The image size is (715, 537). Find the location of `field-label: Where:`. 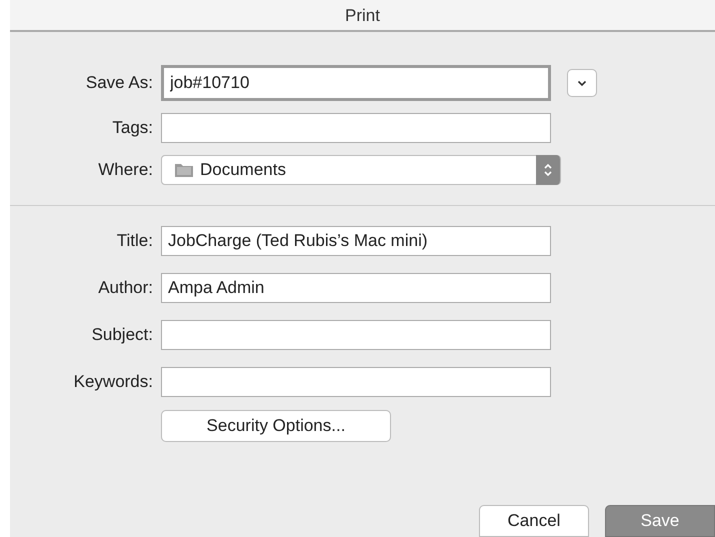

field-label: Where: is located at coordinates (125, 170).